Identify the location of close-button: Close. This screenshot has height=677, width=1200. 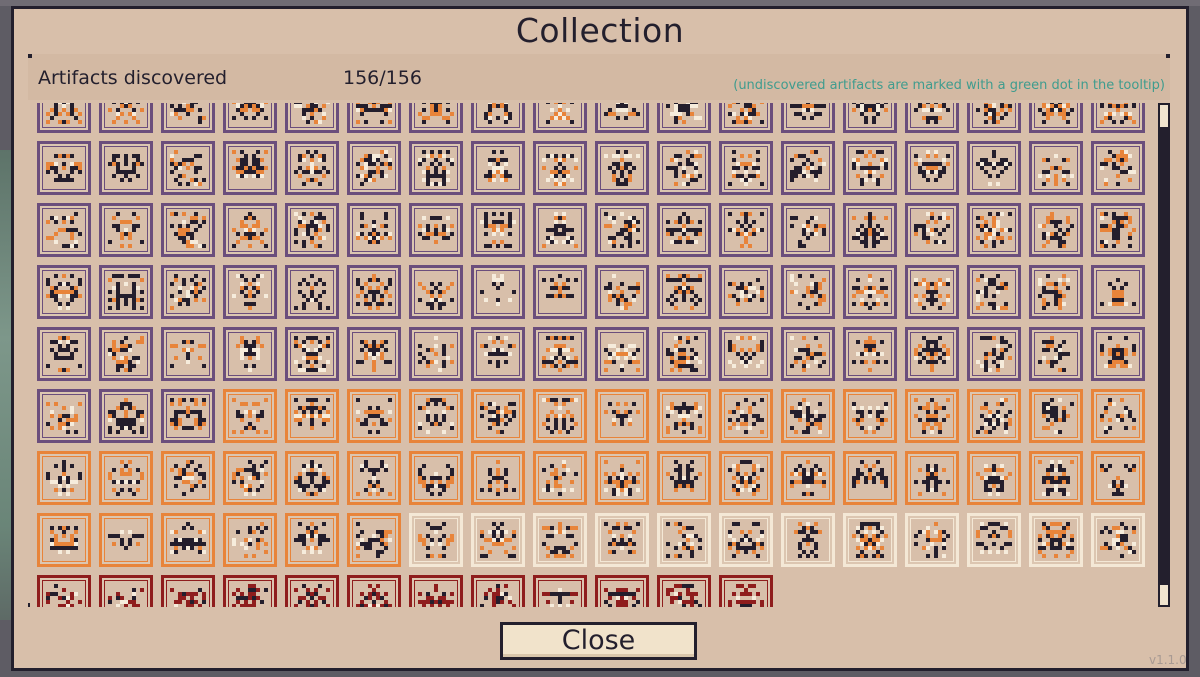
(598, 641).